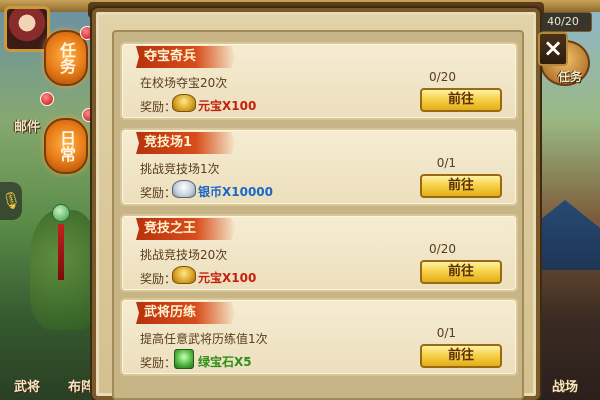 This screenshot has height=400, width=600. What do you see at coordinates (27, 385) in the screenshot?
I see `generals-button: 武将` at bounding box center [27, 385].